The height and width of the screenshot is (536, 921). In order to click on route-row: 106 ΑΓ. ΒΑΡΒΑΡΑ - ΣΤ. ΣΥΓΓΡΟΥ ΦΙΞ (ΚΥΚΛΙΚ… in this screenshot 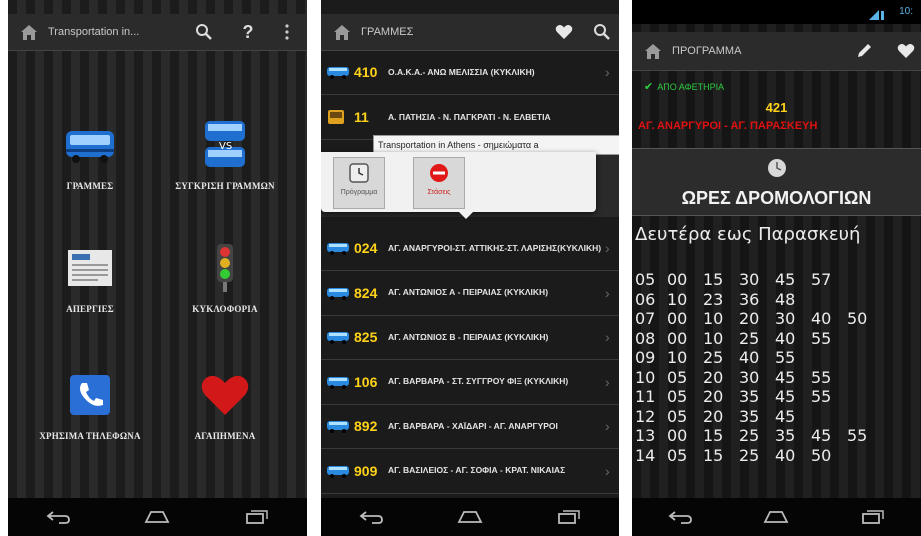, I will do `click(470, 382)`.